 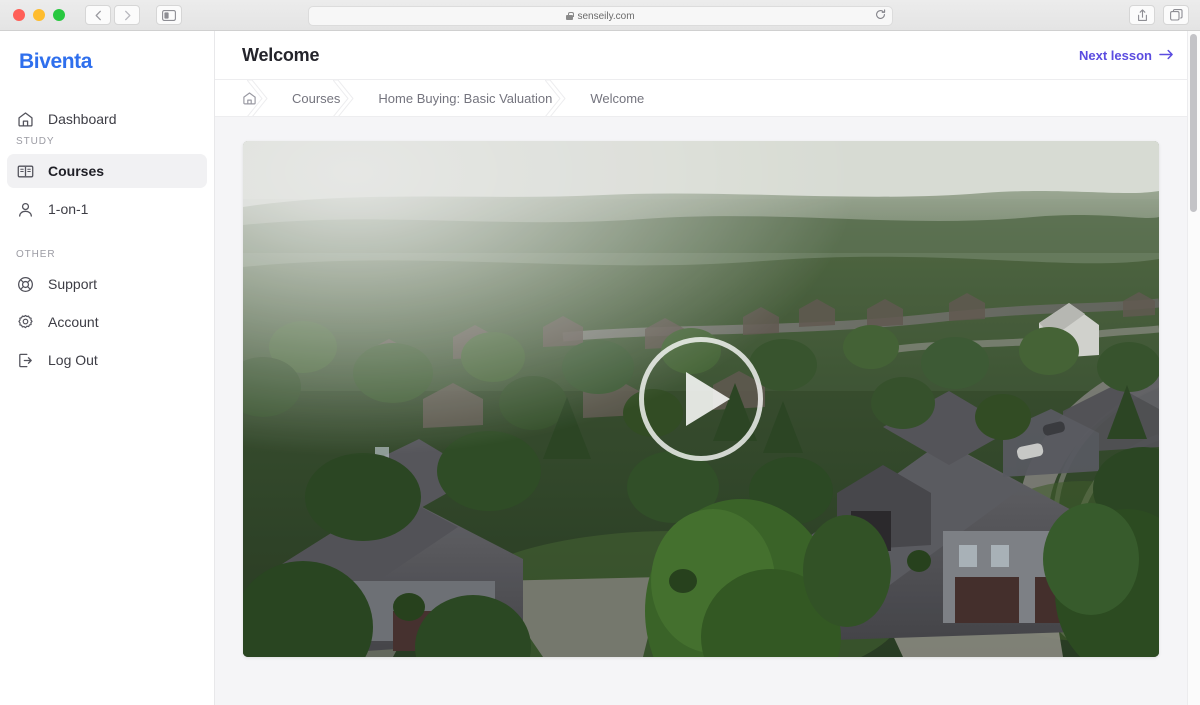 I want to click on browser-right-actions, so click(x=1159, y=15).